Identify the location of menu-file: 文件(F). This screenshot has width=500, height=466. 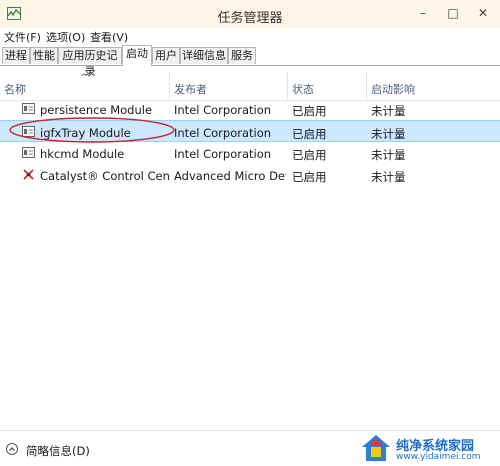
(22, 37).